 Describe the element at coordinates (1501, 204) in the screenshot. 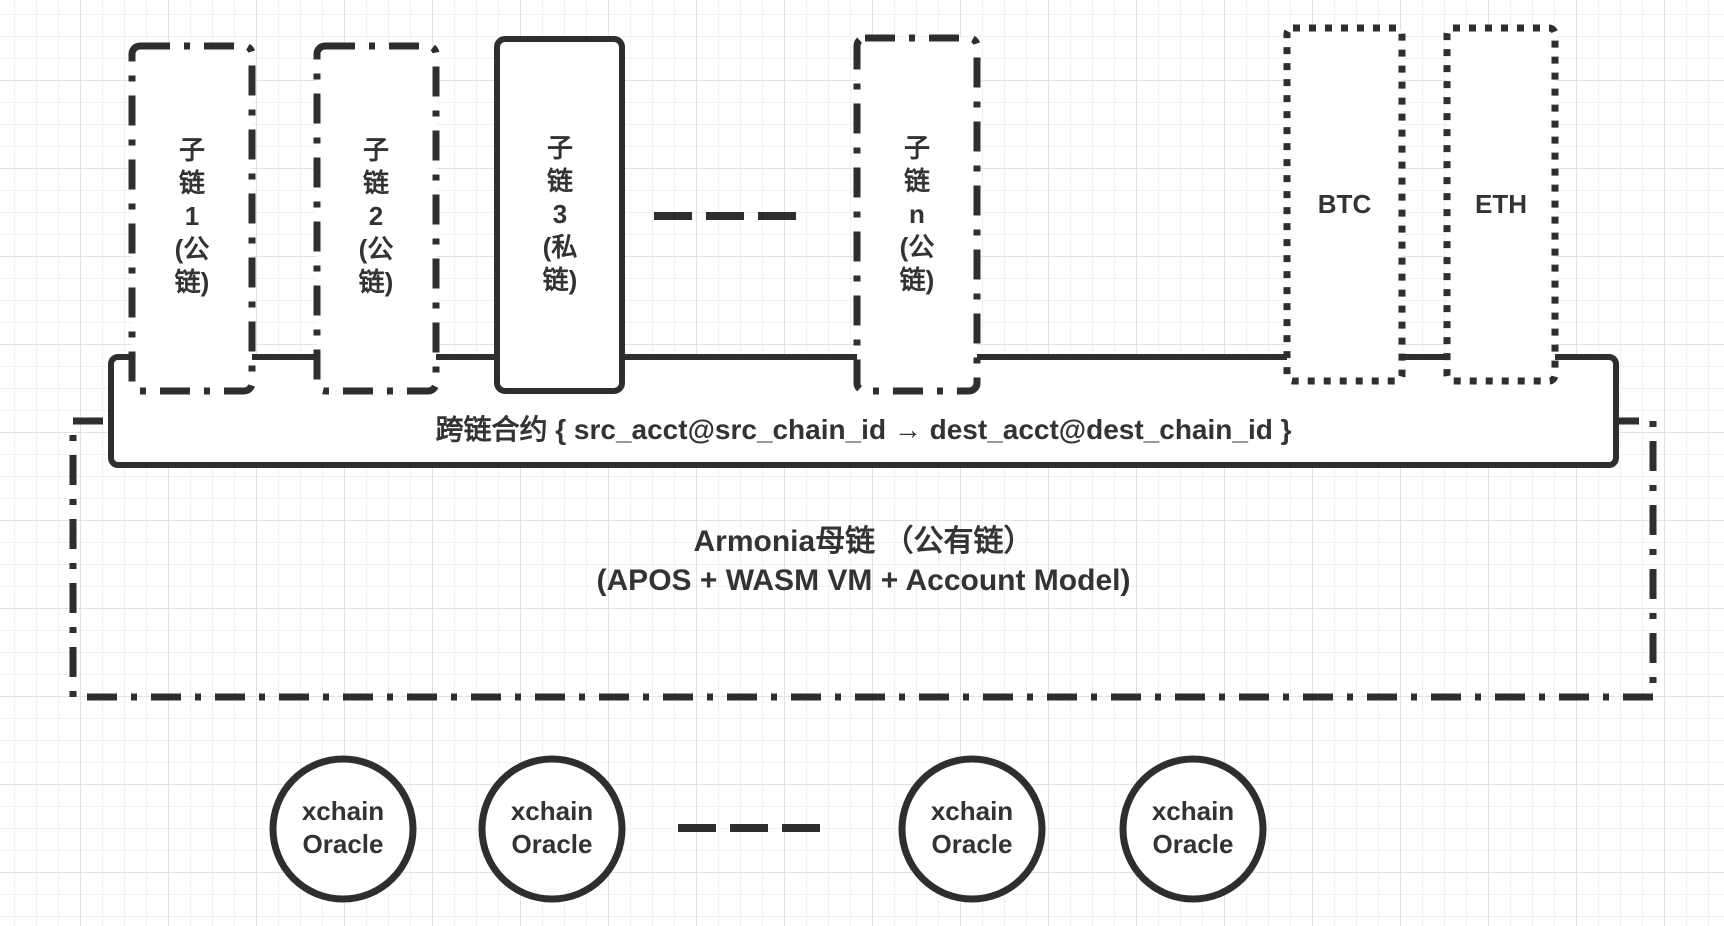

I see `eth-chain-label: ETH` at that location.